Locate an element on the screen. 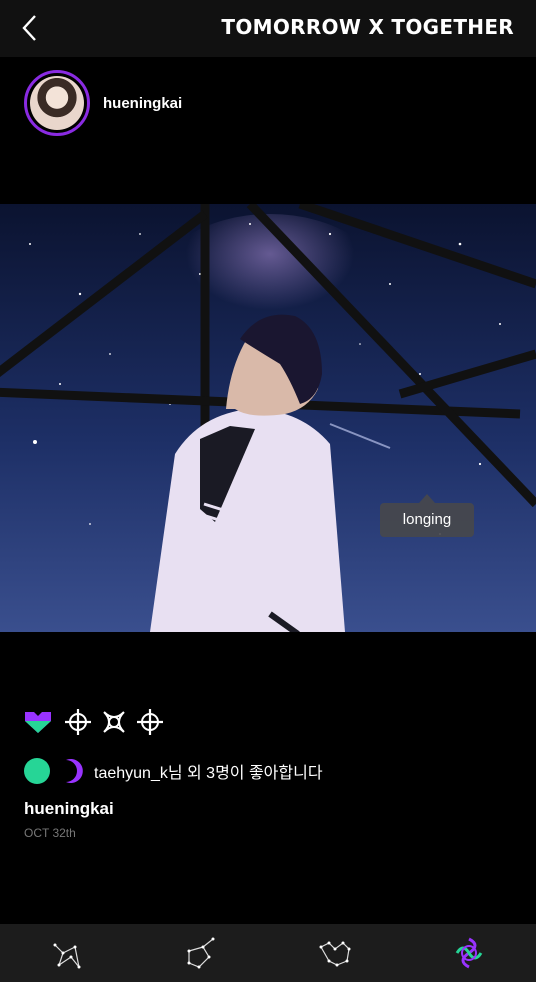  post-date: OCT 32th is located at coordinates (50, 833).